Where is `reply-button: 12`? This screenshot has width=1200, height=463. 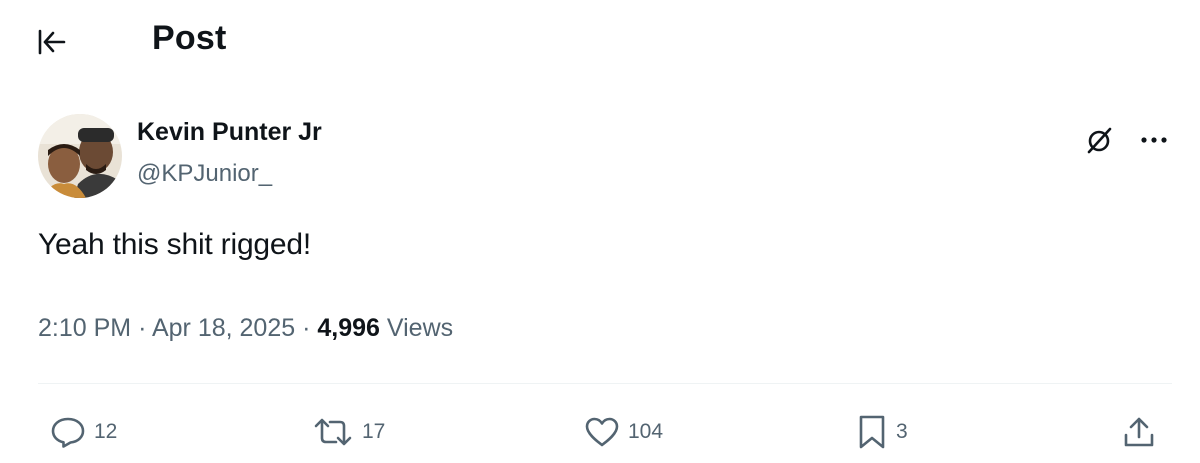
reply-button: 12 is located at coordinates (83, 432).